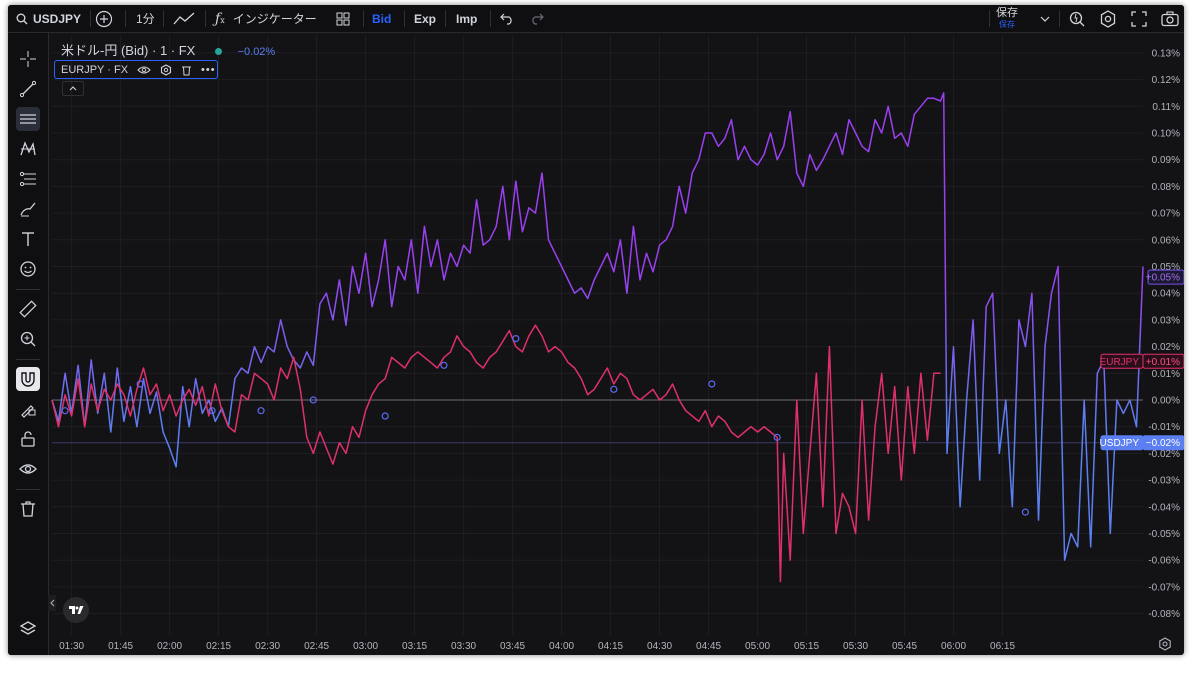 This screenshot has width=1200, height=686. I want to click on price-tick-label: 0.11%, so click(1166, 107).